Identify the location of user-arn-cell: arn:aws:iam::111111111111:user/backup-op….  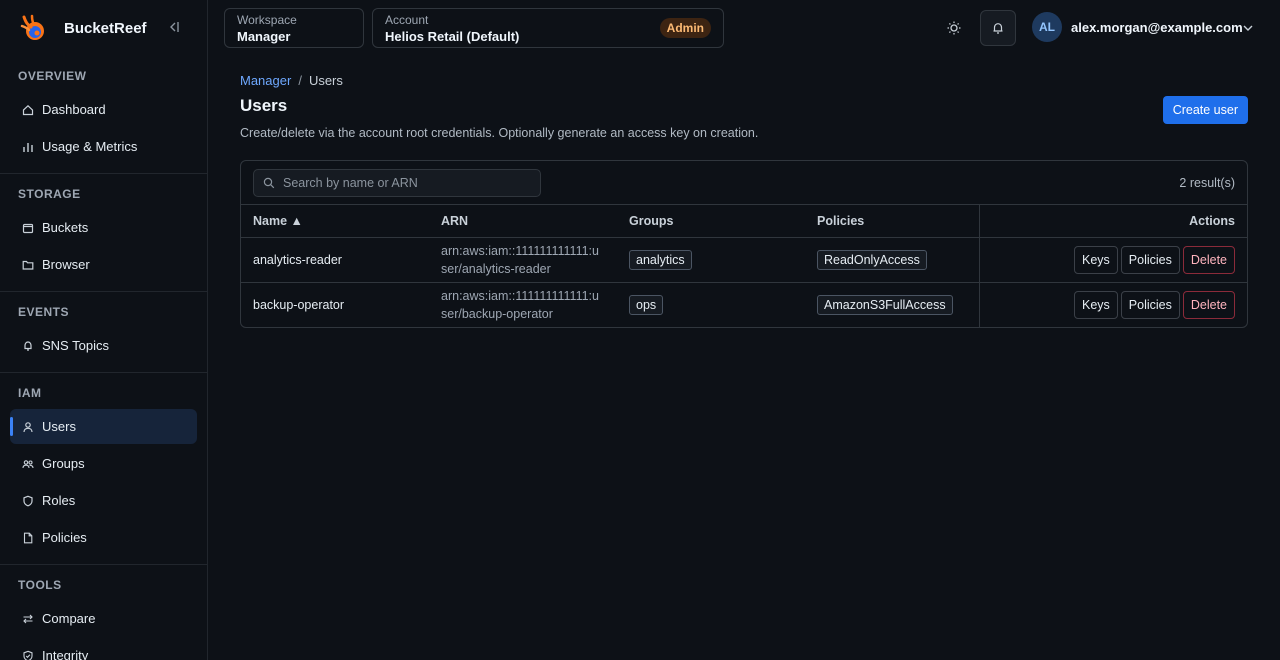
(523, 304).